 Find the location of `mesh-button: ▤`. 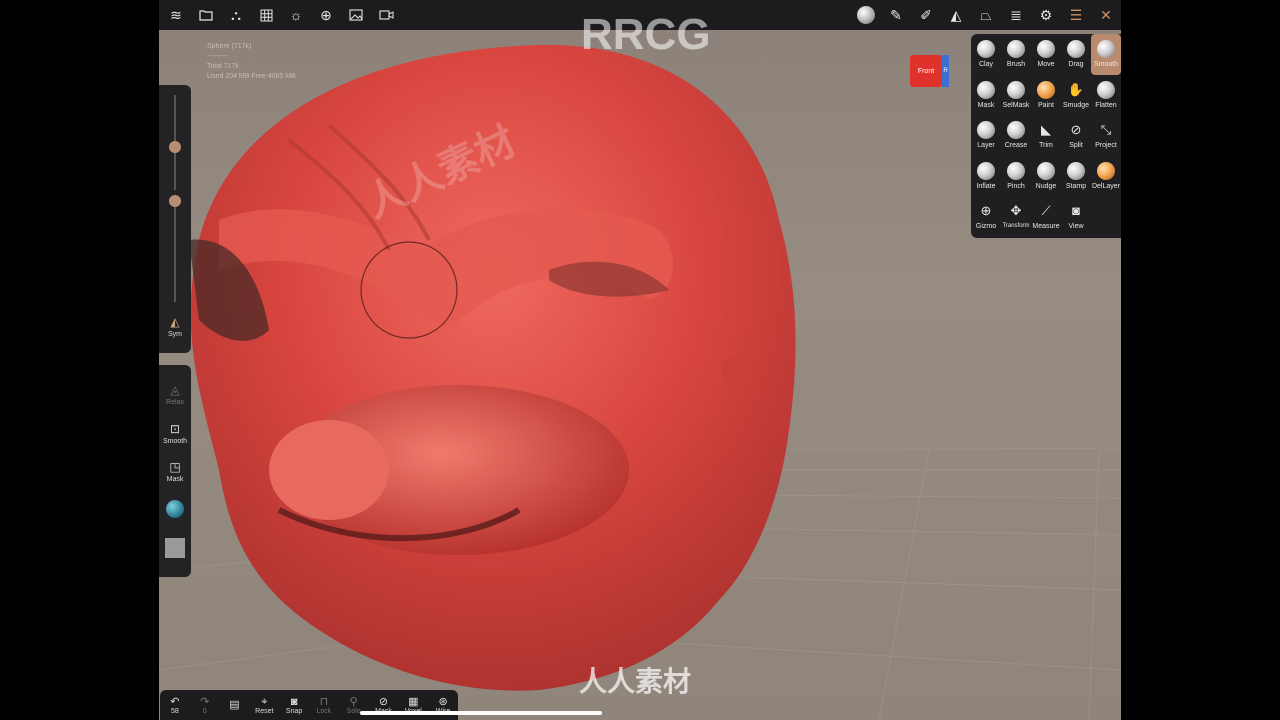

mesh-button: ▤ is located at coordinates (235, 705).